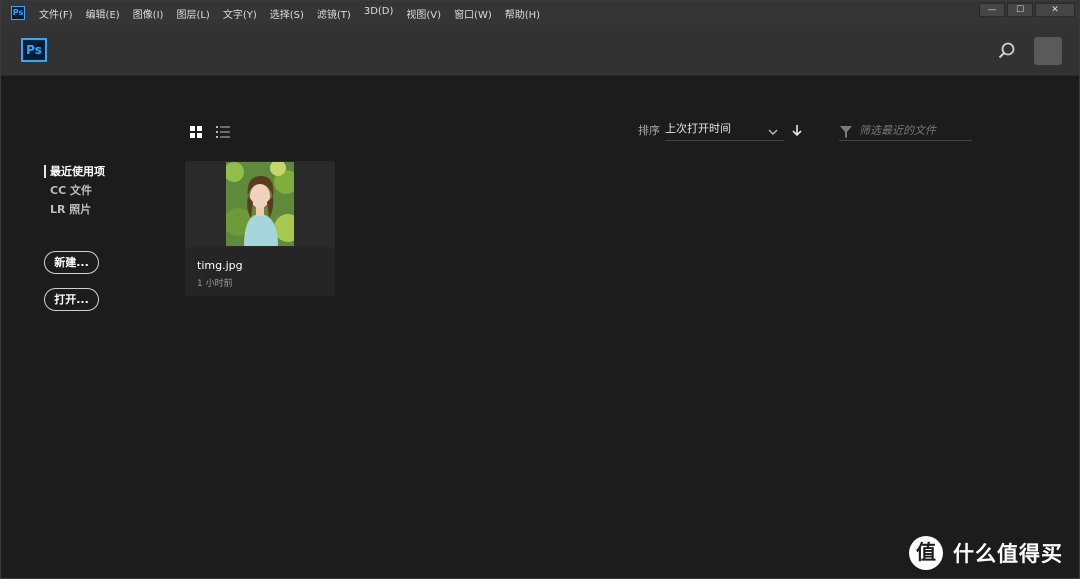  What do you see at coordinates (56, 13) in the screenshot?
I see `menu-file: 文件(F)` at bounding box center [56, 13].